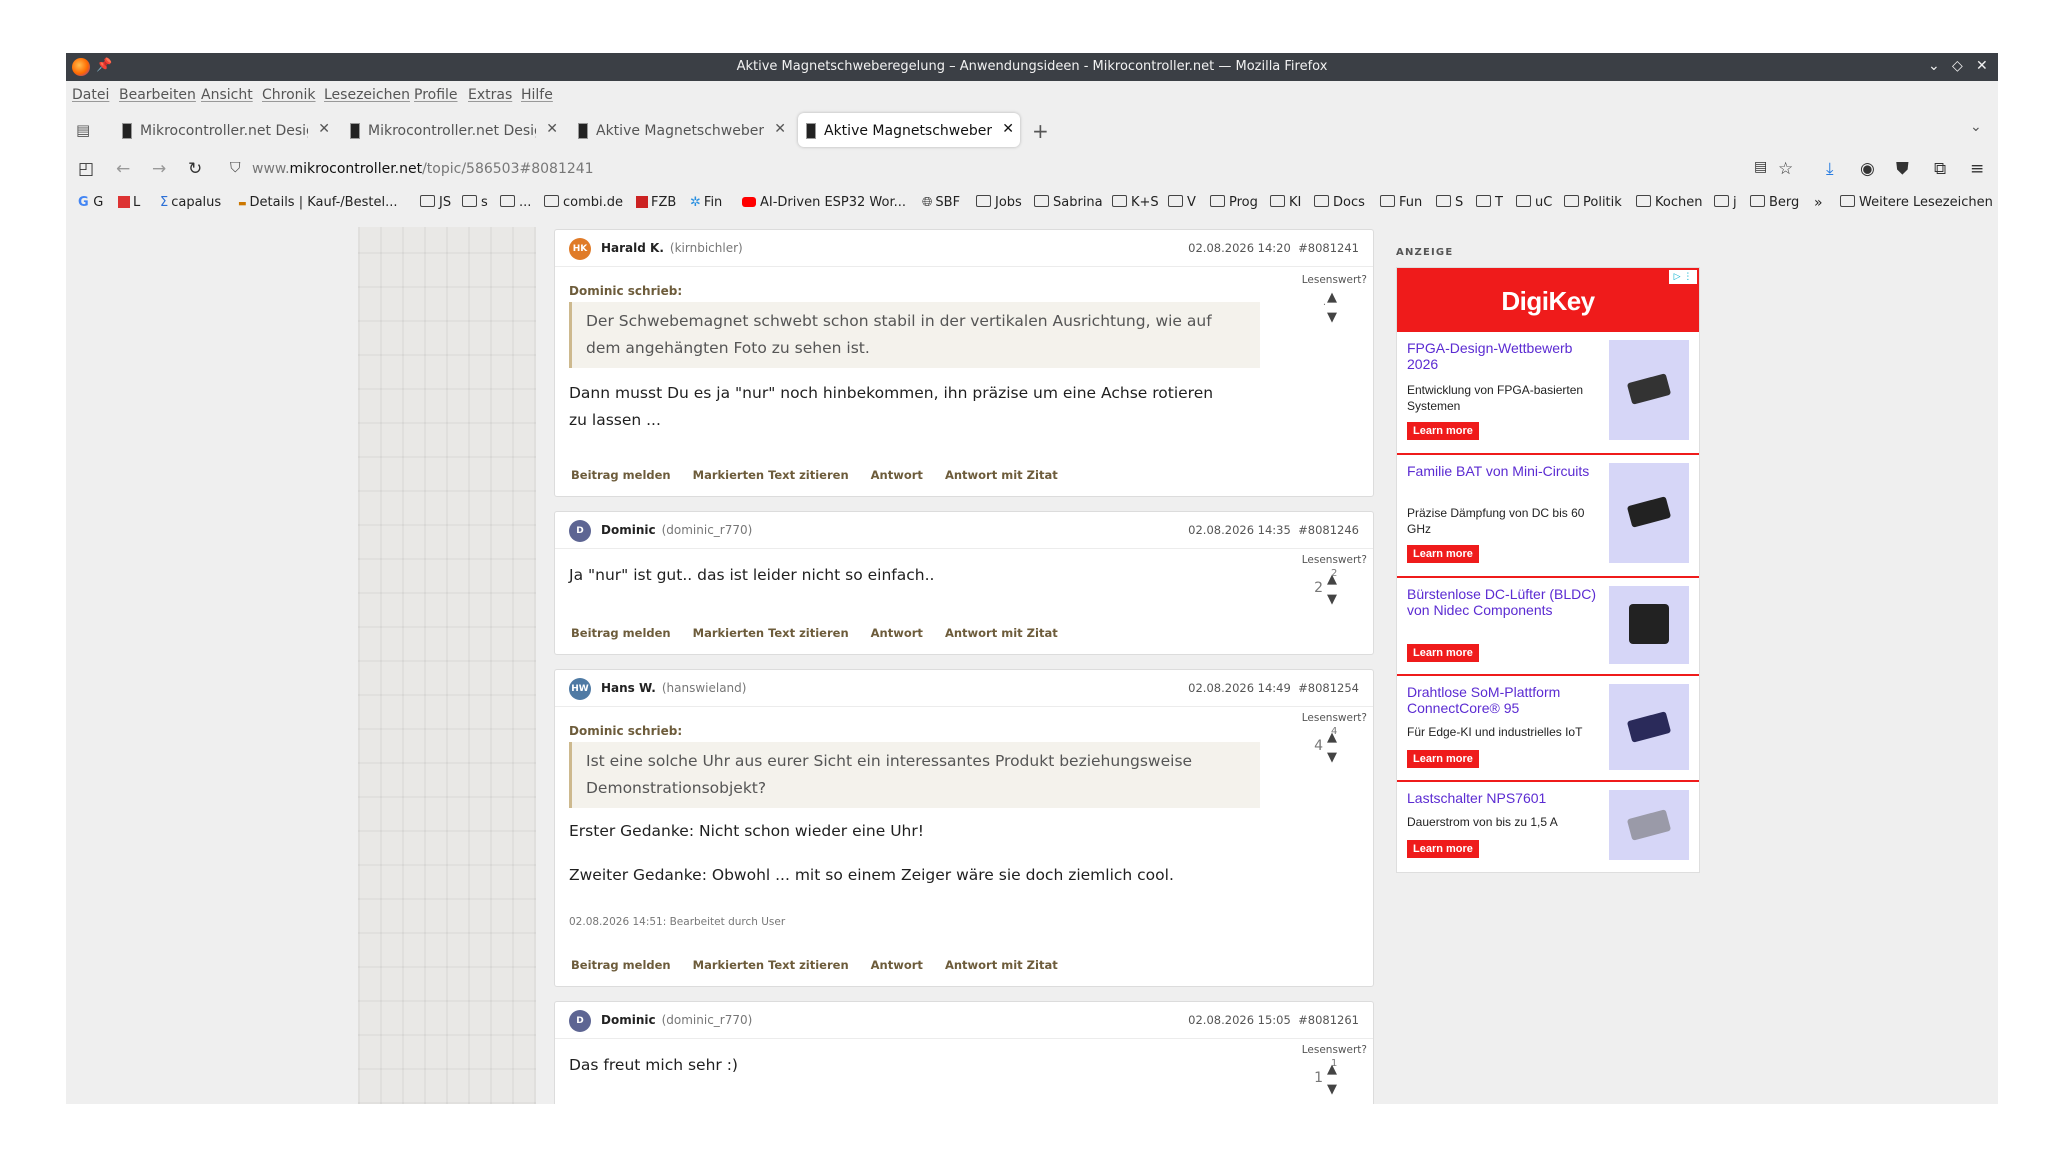 This screenshot has height=1174, width=2050. Describe the element at coordinates (706, 202) in the screenshot. I see `bookmark-fin: ✲ Fin` at that location.